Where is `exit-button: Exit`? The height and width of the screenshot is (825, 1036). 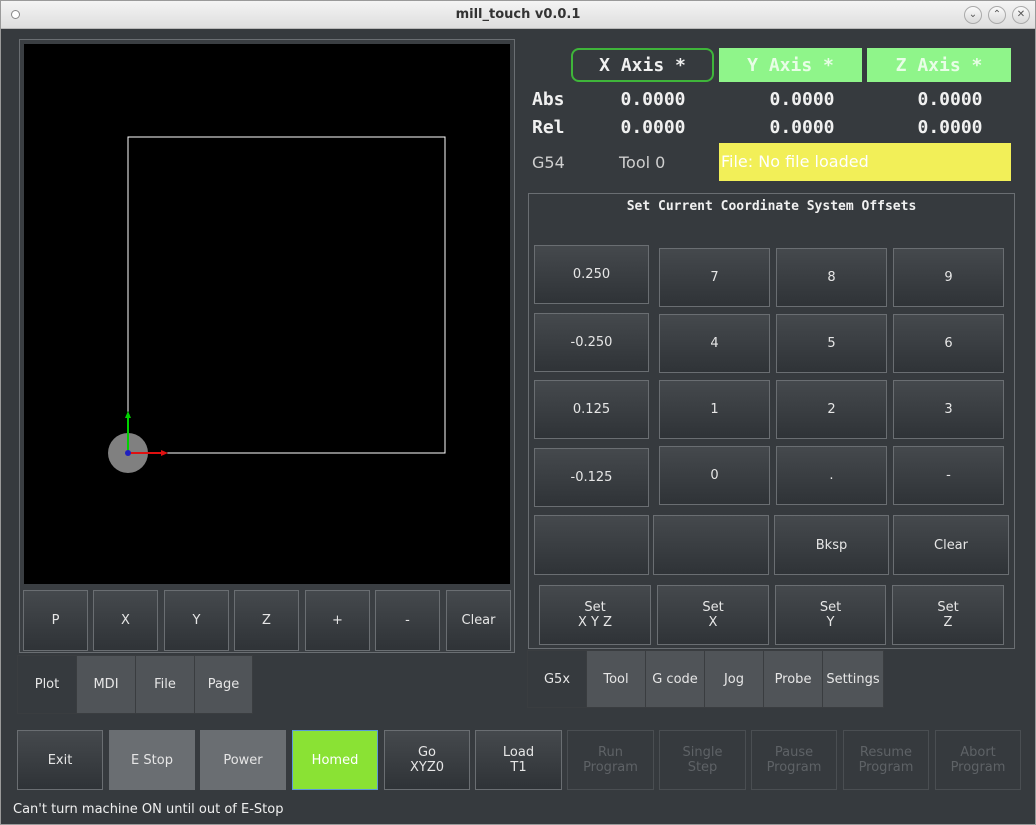
exit-button: Exit is located at coordinates (60, 760).